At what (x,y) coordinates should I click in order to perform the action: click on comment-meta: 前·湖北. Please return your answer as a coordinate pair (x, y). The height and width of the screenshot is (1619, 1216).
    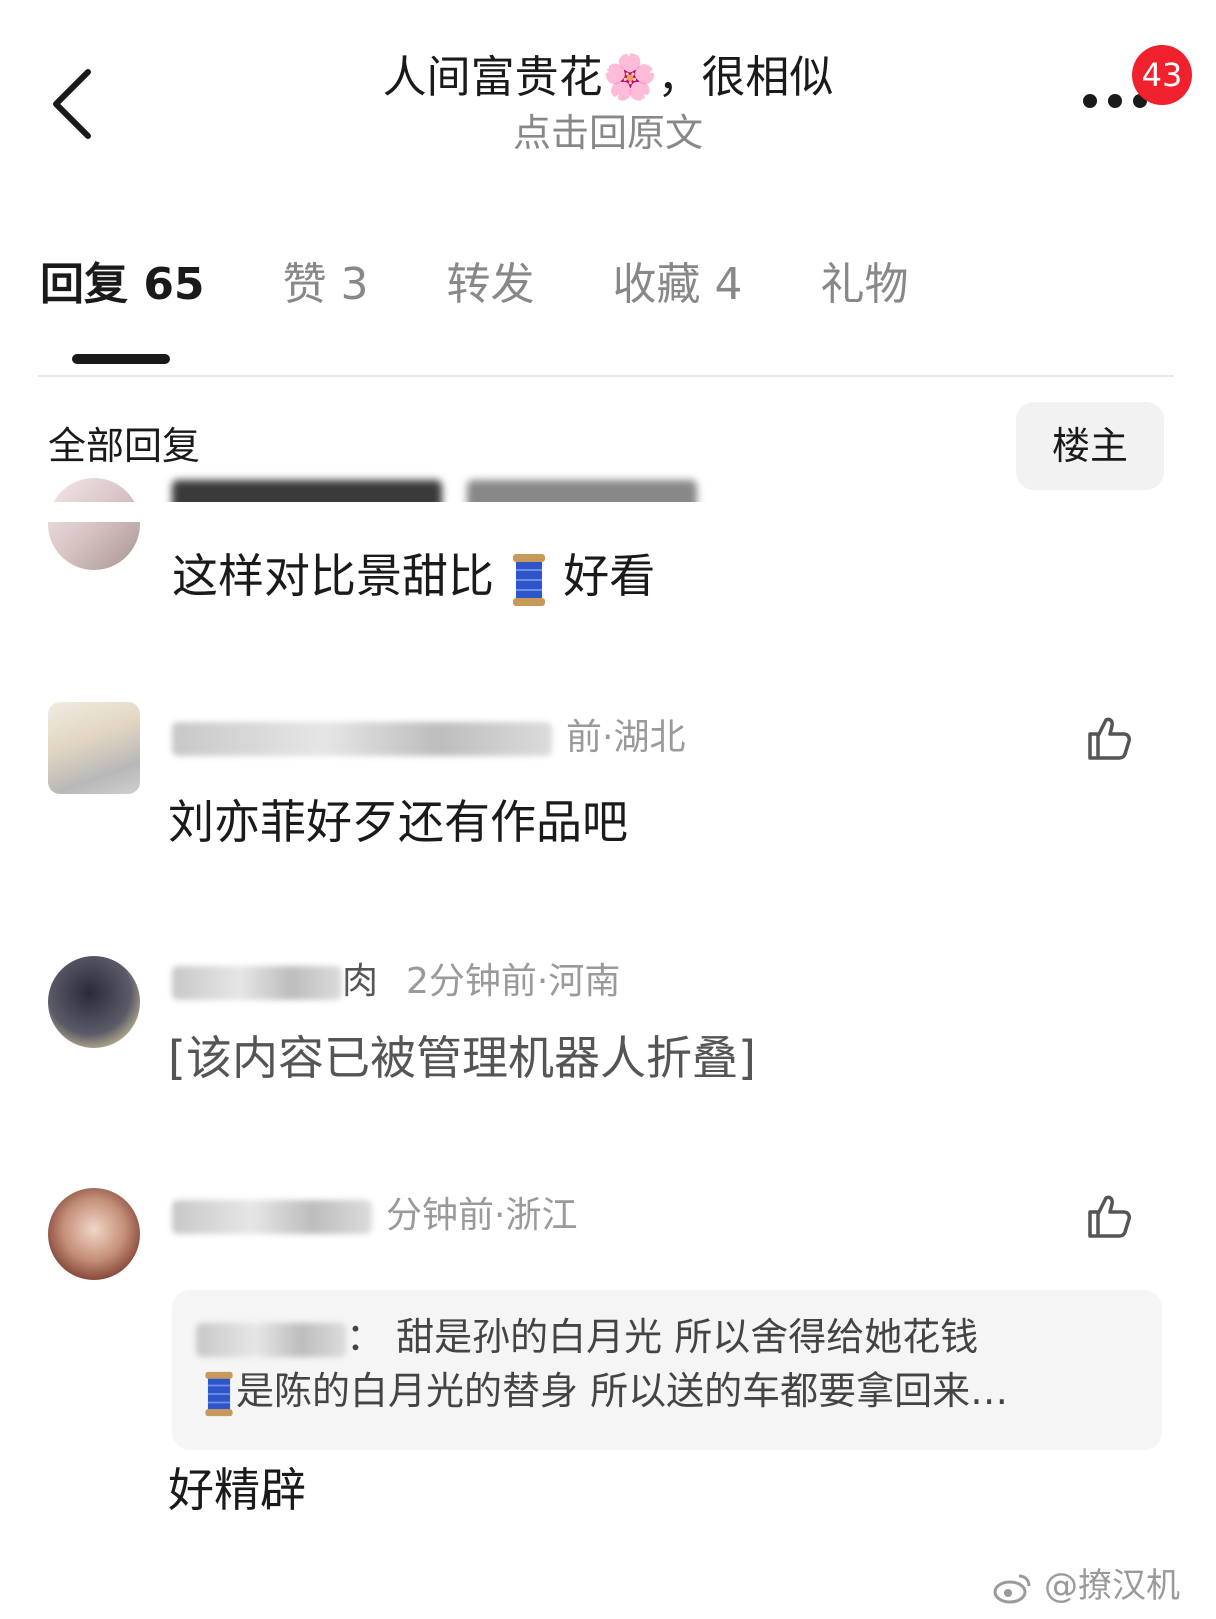
    Looking at the image, I should click on (428, 738).